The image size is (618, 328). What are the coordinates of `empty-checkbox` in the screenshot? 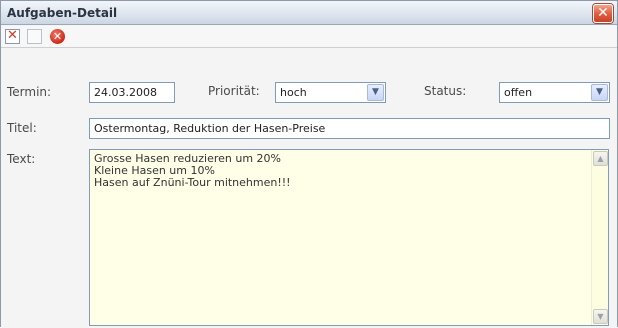 It's located at (34, 36).